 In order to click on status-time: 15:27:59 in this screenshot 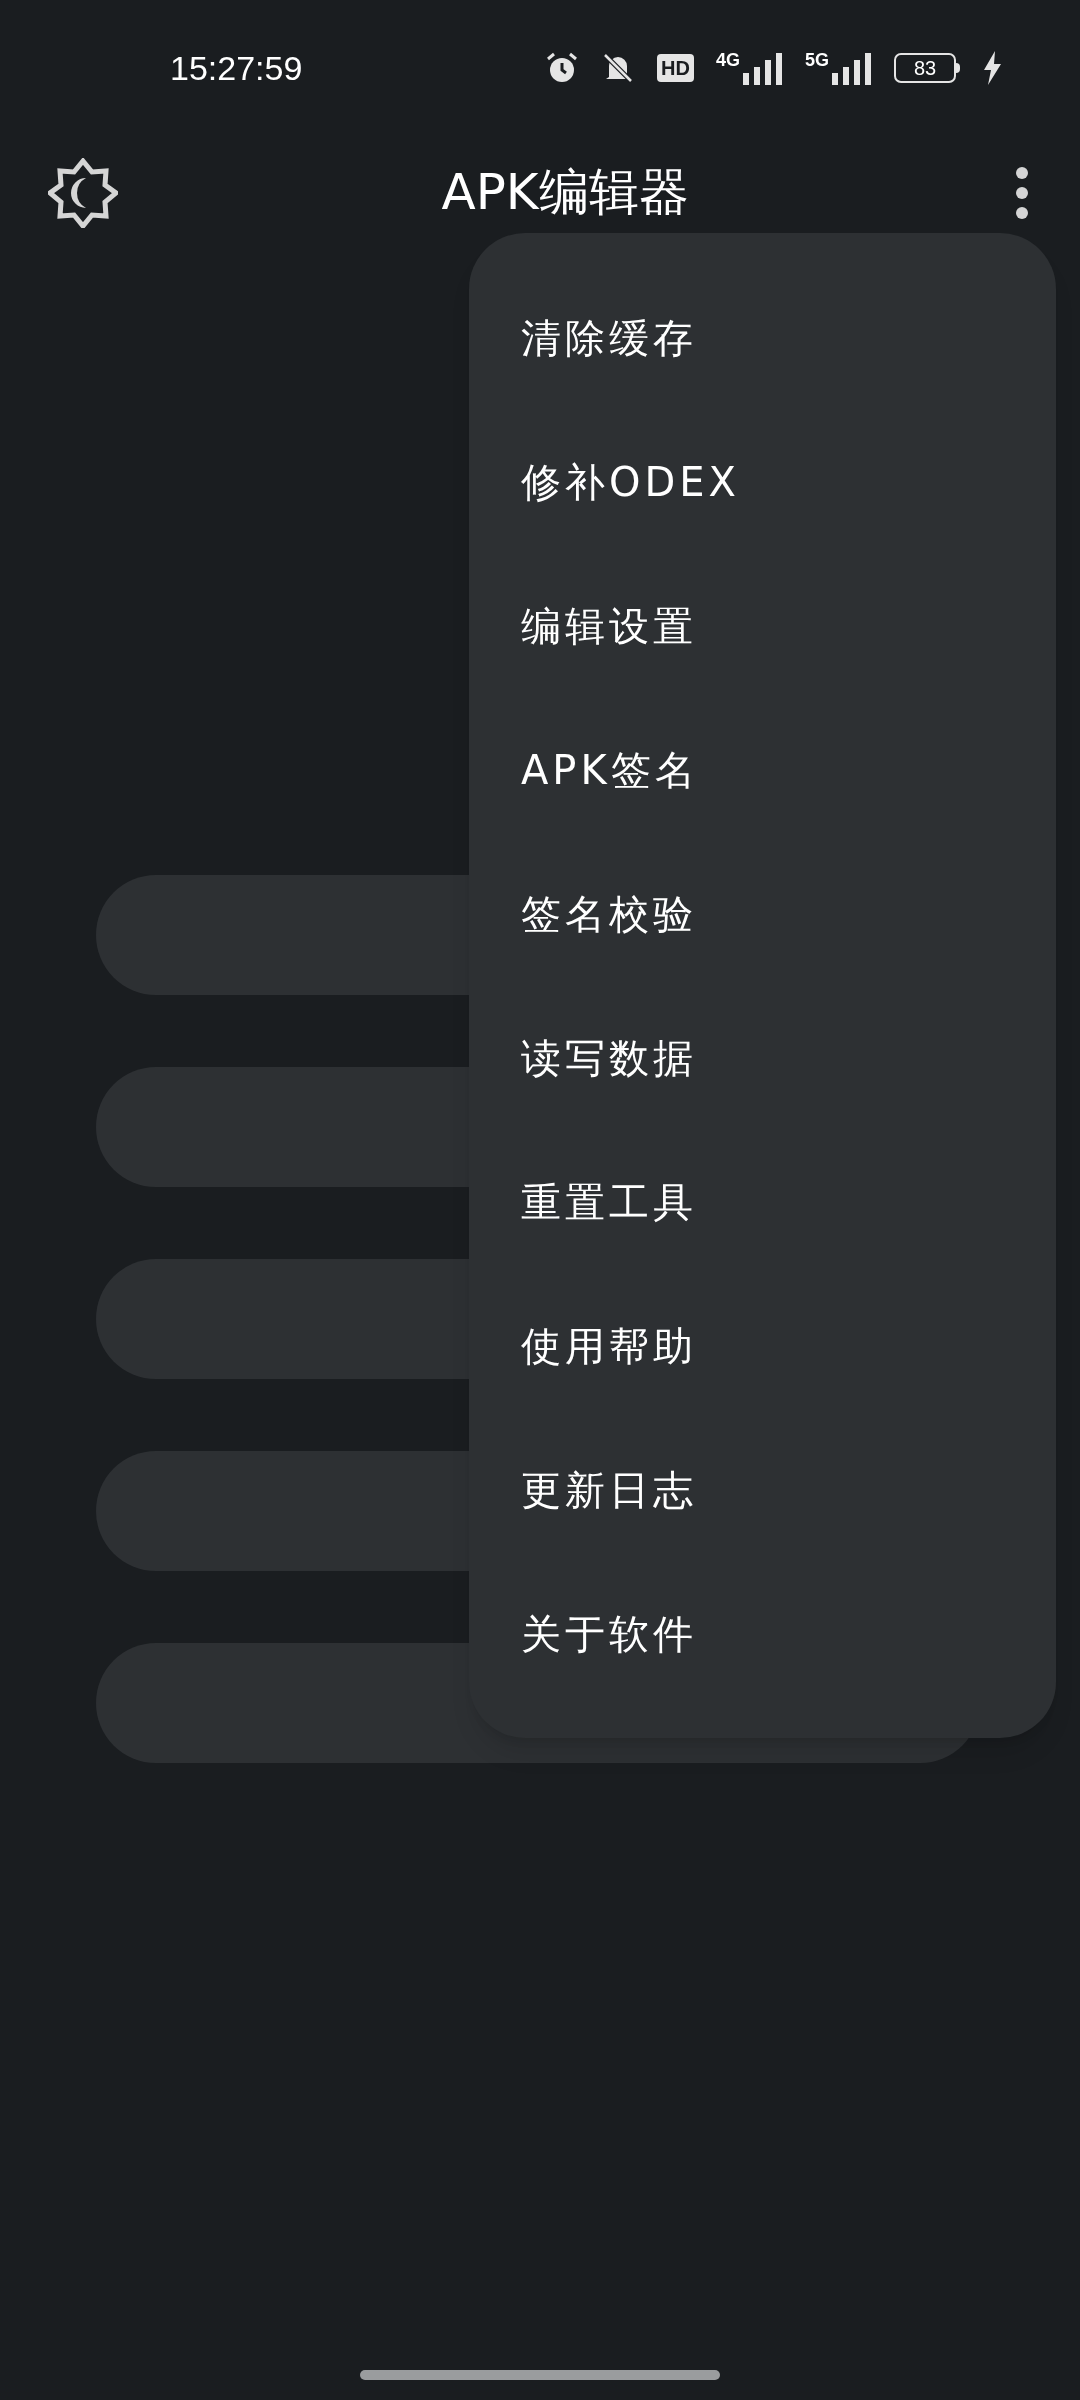, I will do `click(236, 68)`.